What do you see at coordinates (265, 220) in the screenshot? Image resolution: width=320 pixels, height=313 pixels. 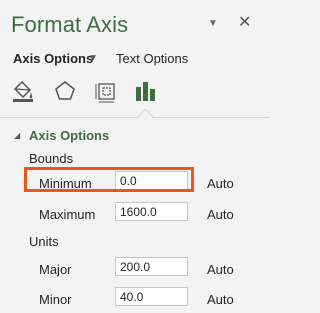 I see `scrollbar` at bounding box center [265, 220].